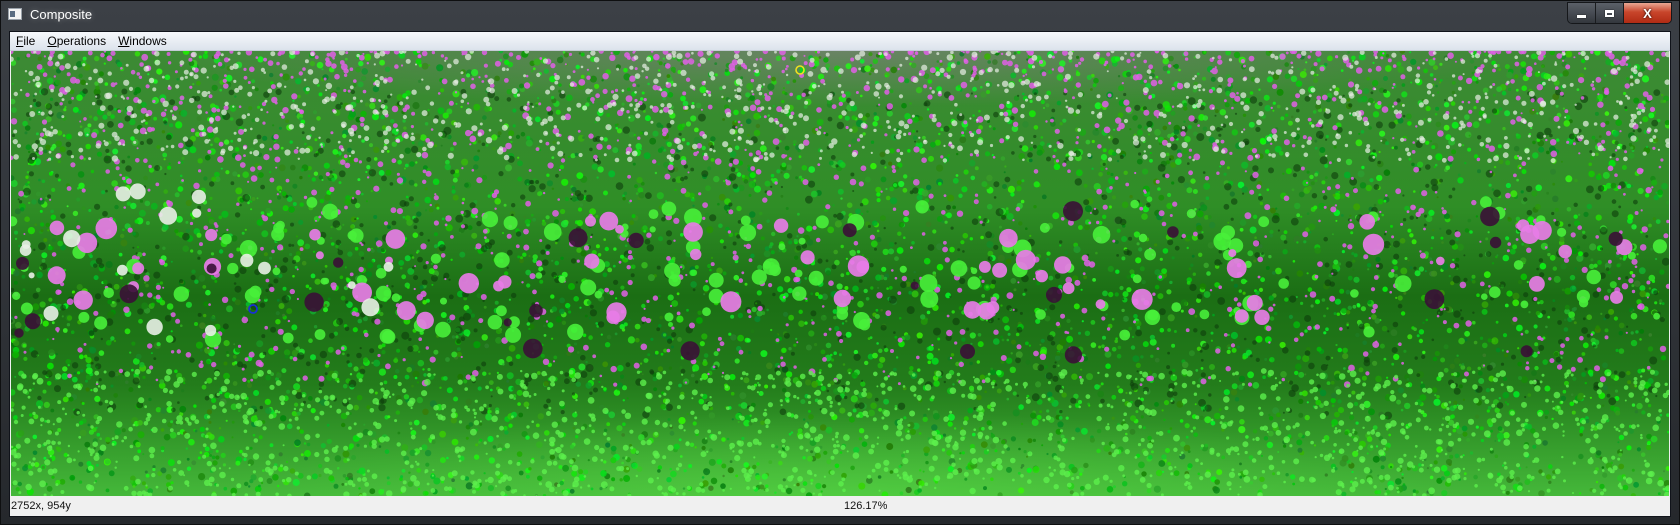 The height and width of the screenshot is (525, 1680). Describe the element at coordinates (15, 14) in the screenshot. I see `app-window-icon` at that location.